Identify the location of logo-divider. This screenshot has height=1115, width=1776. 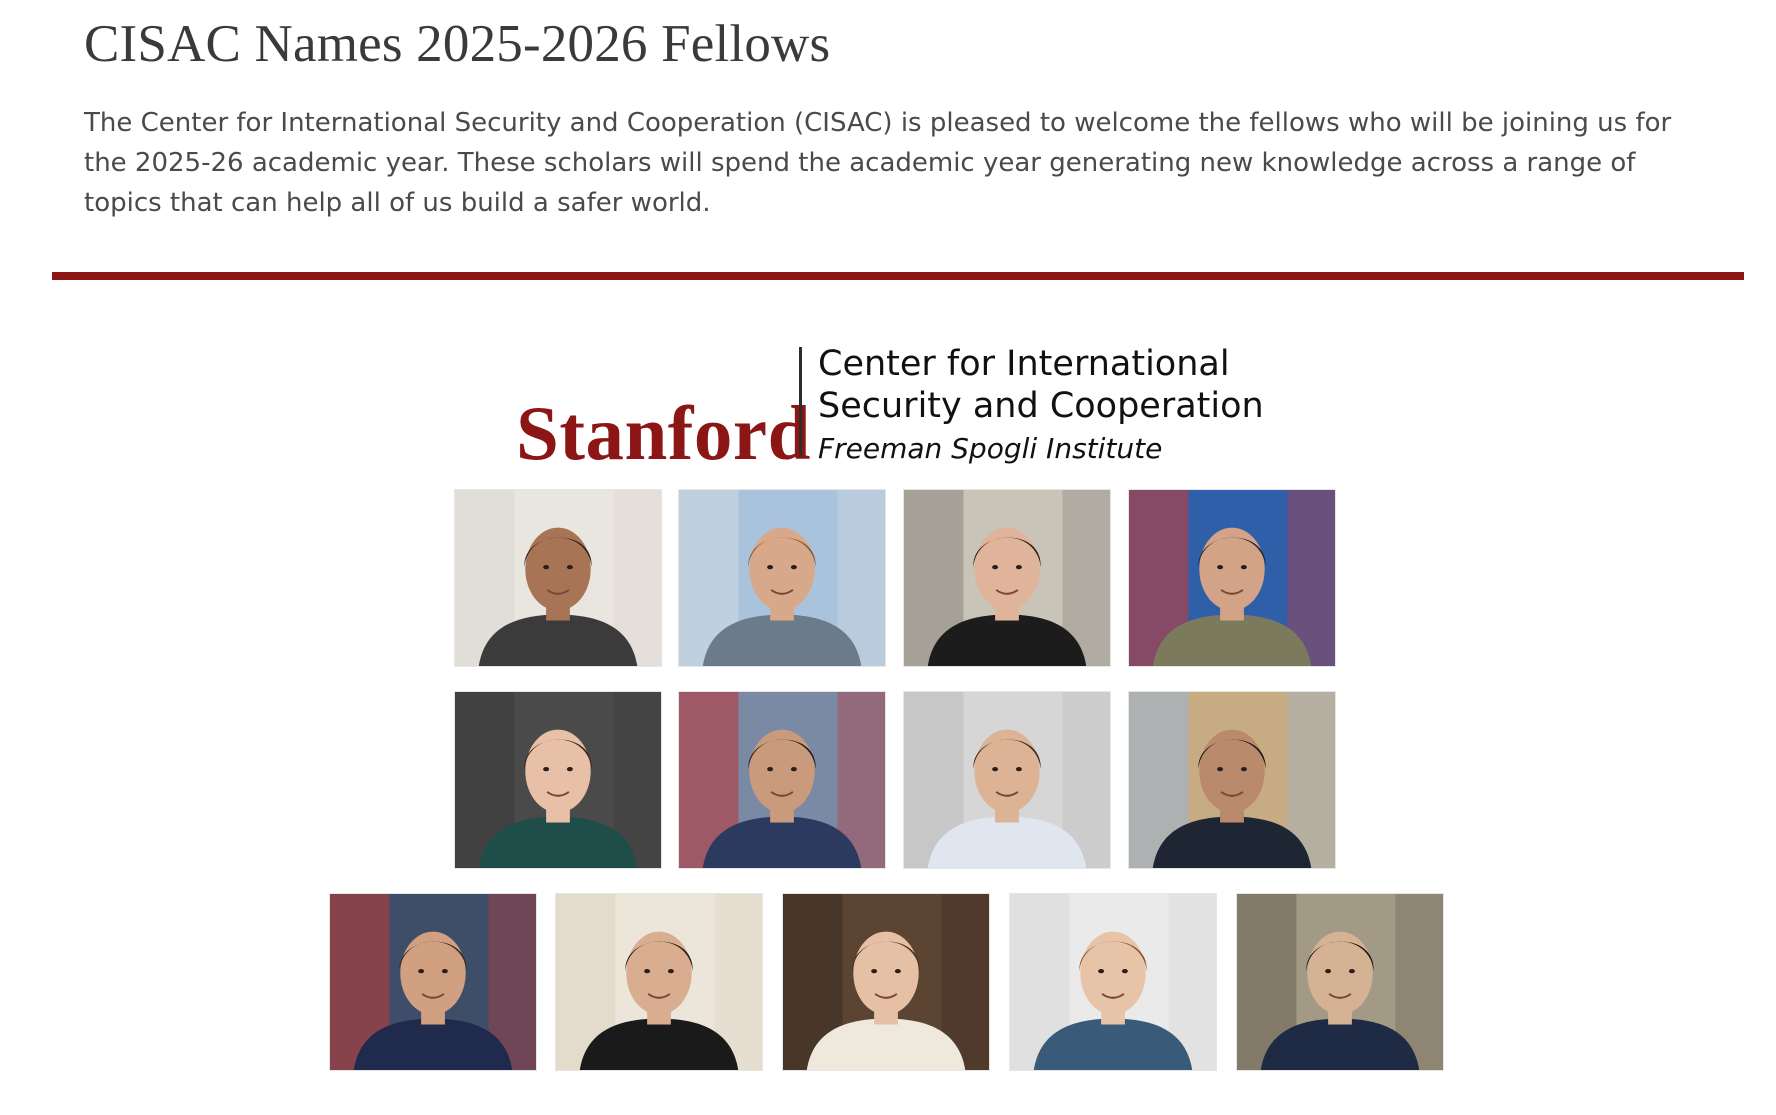
(800, 402).